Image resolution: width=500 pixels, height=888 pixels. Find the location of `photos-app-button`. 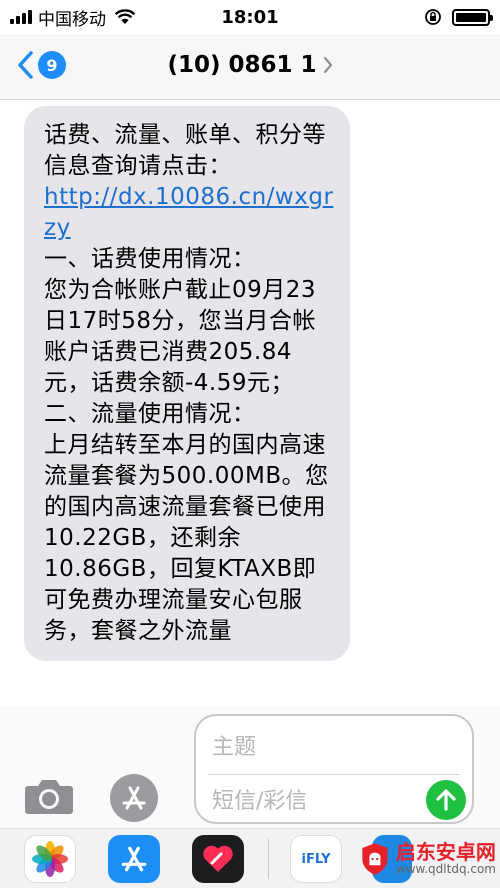

photos-app-button is located at coordinates (50, 859).